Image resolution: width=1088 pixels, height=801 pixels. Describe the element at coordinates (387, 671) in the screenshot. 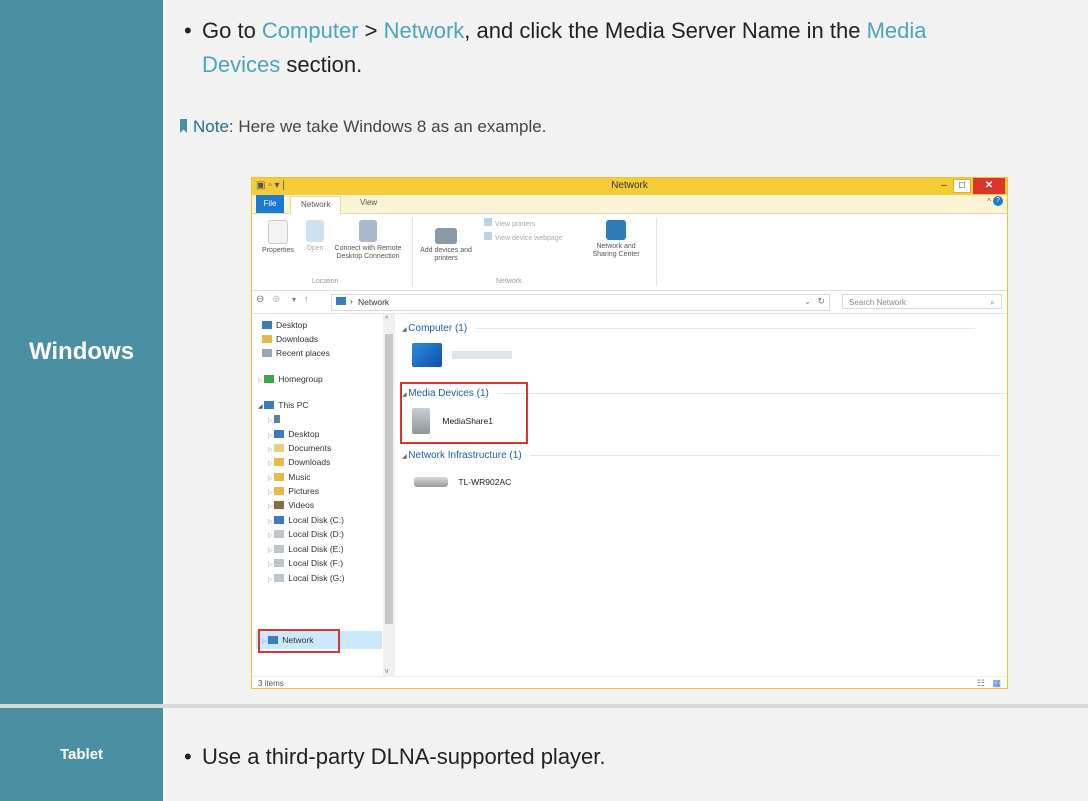

I see `scroll-down-icon: v` at that location.